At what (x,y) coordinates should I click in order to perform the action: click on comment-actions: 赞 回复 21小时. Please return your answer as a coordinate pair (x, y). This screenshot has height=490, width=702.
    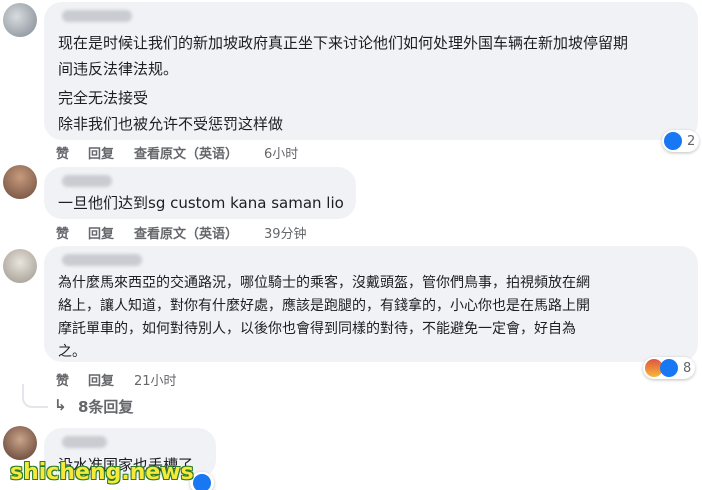
    Looking at the image, I should click on (156, 379).